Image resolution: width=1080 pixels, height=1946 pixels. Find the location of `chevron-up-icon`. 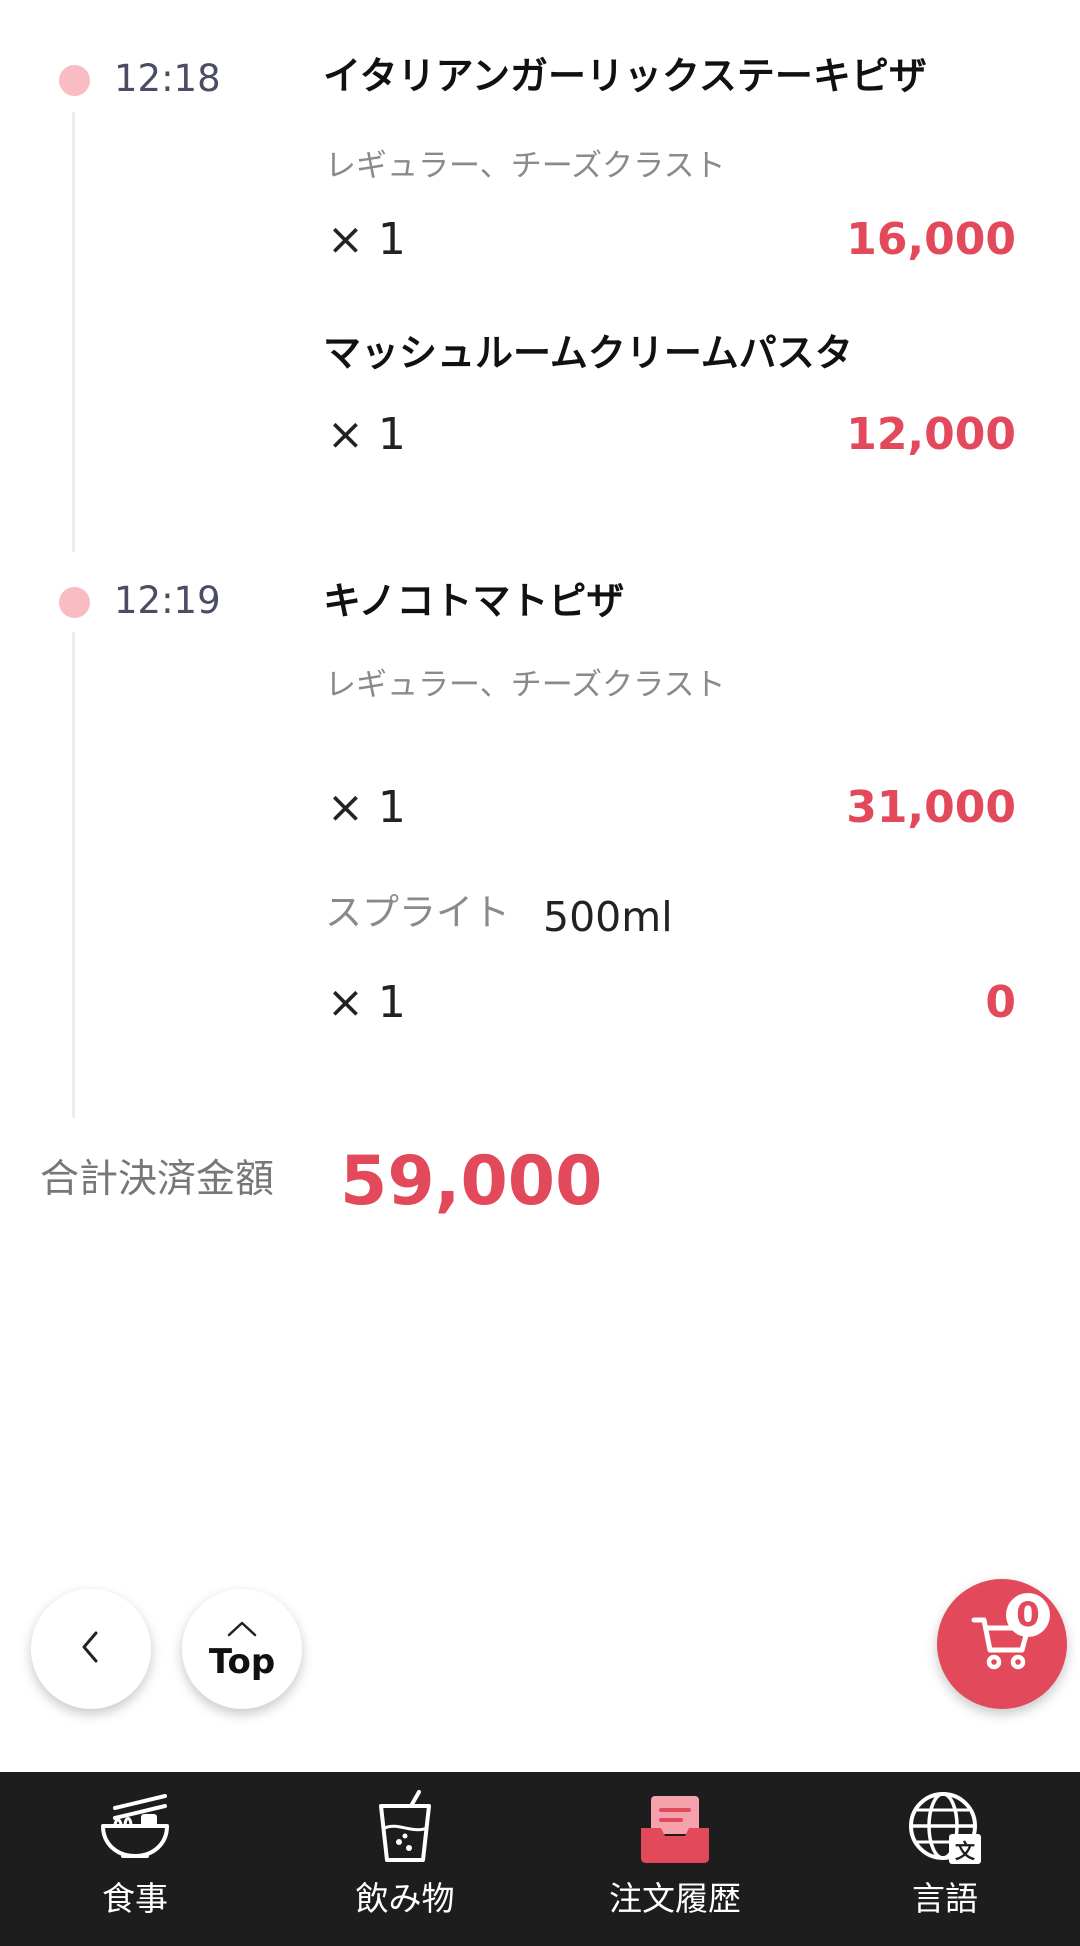

chevron-up-icon is located at coordinates (242, 1631).